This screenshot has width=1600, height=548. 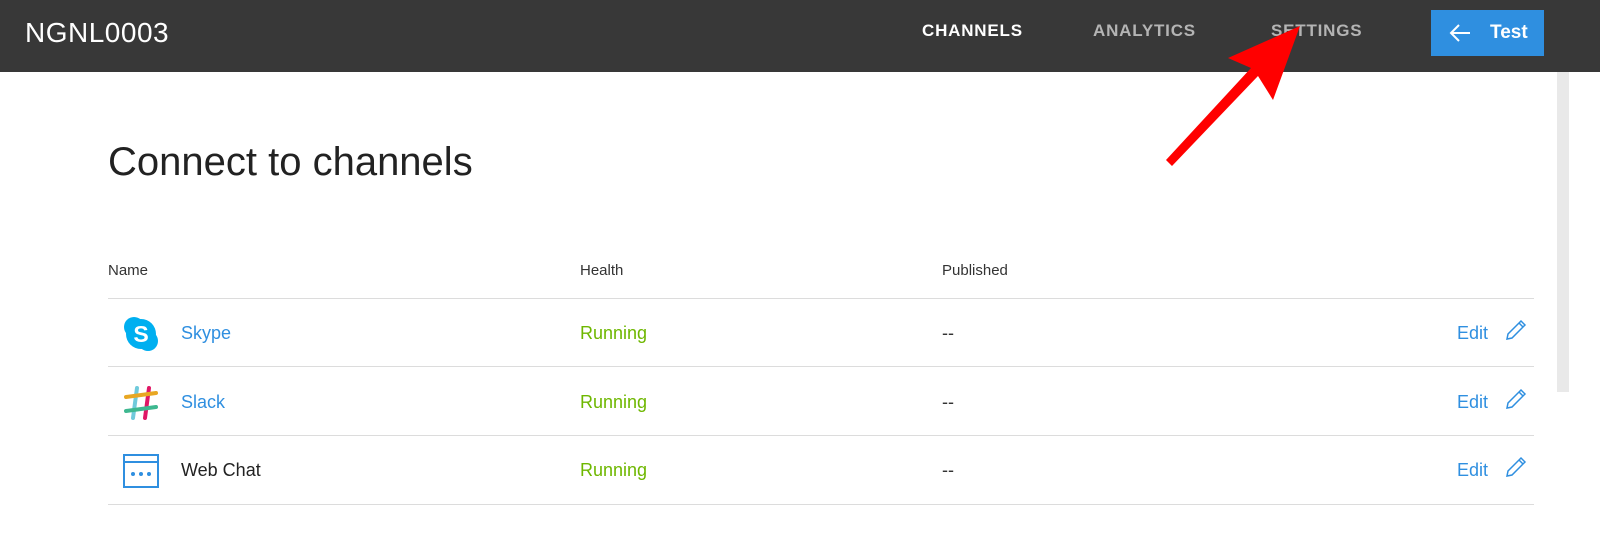 I want to click on slack-icon, so click(x=141, y=403).